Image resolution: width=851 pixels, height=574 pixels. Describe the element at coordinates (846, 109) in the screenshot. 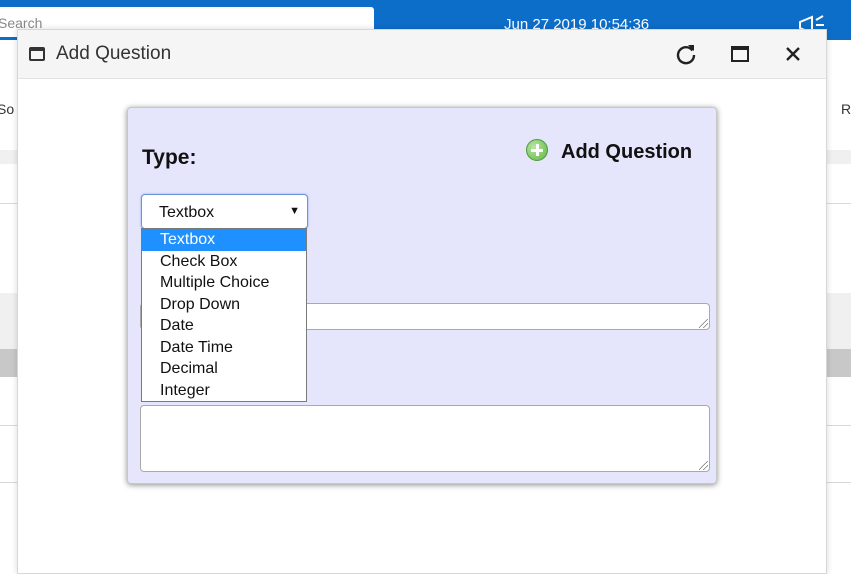

I see `background-right-label: R` at that location.